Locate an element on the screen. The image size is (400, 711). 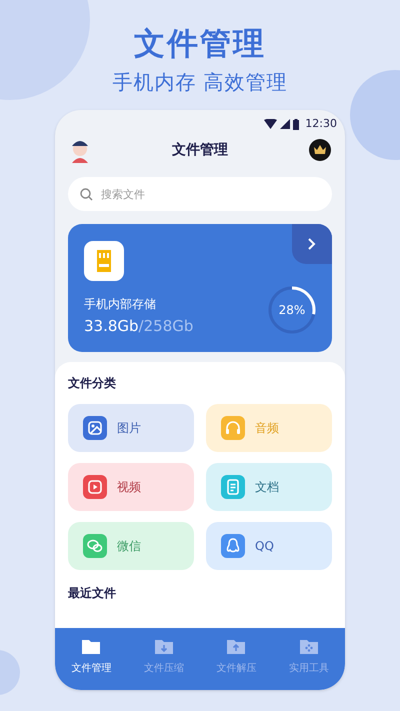
sd-card-icon is located at coordinates (104, 261).